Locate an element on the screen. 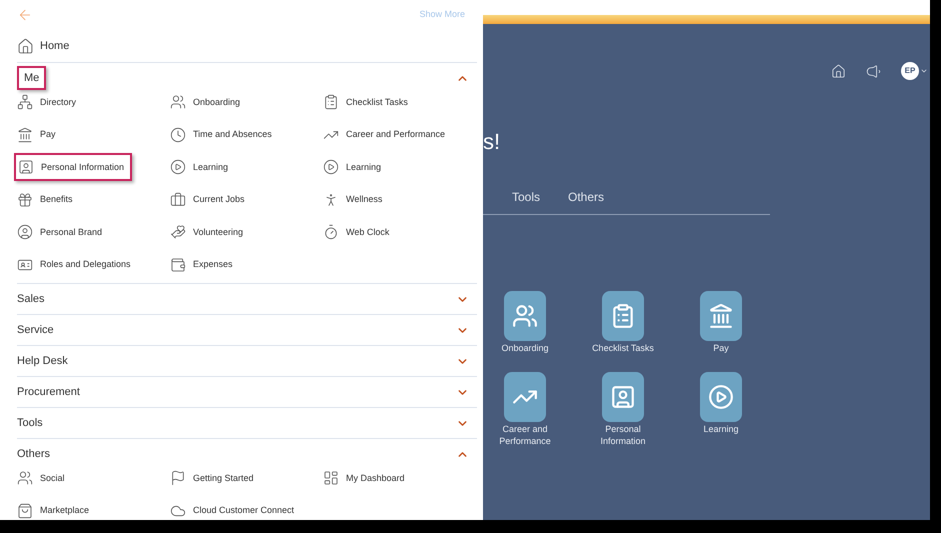 This screenshot has height=533, width=941. menu-link: Marketplace is located at coordinates (53, 510).